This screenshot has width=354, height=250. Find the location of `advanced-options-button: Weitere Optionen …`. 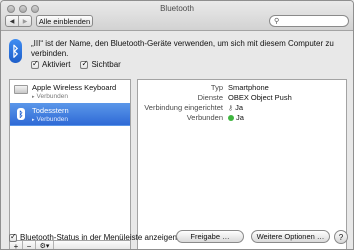

advanced-options-button: Weitere Optionen … is located at coordinates (290, 236).